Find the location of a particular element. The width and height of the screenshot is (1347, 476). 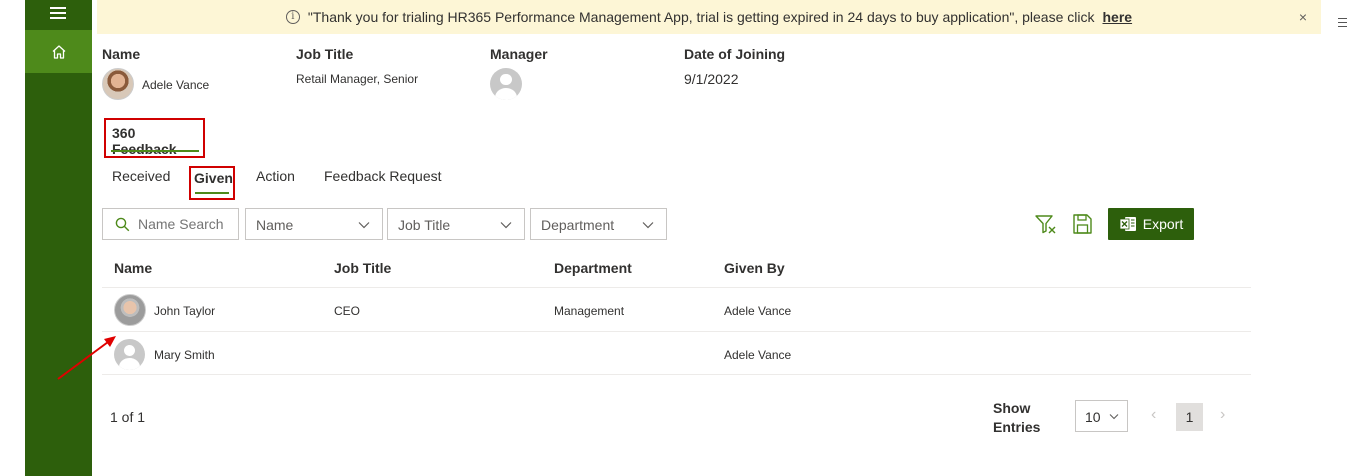

export-label: Export is located at coordinates (1163, 224).